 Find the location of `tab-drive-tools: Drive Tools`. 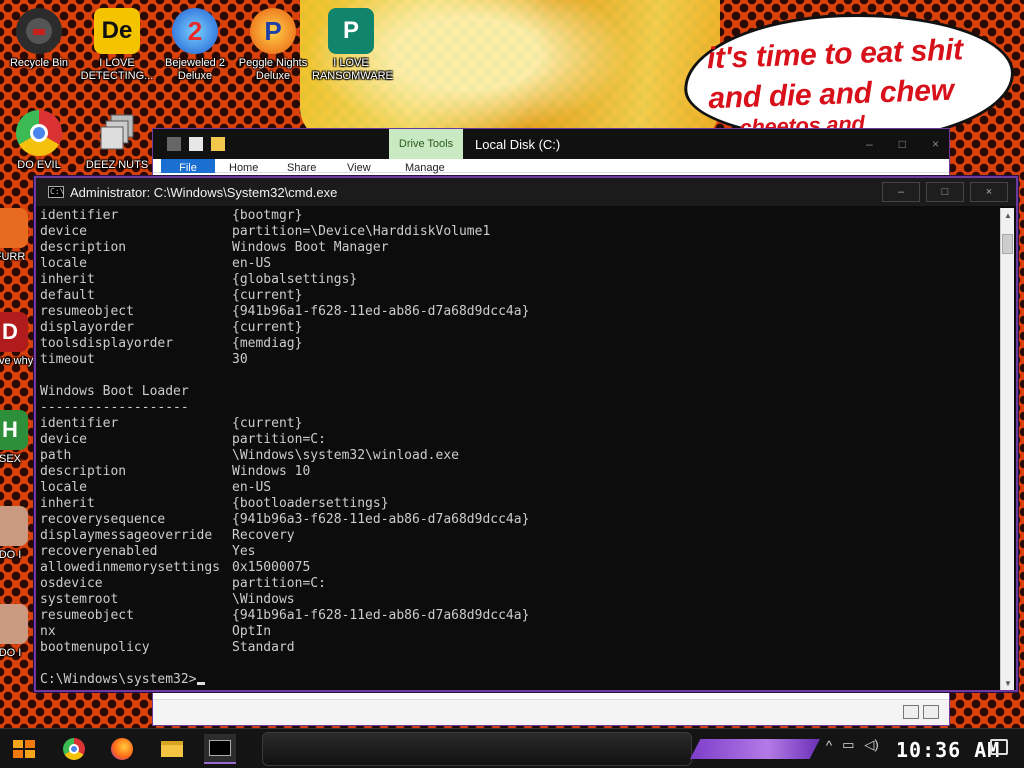

tab-drive-tools: Drive Tools is located at coordinates (426, 144).